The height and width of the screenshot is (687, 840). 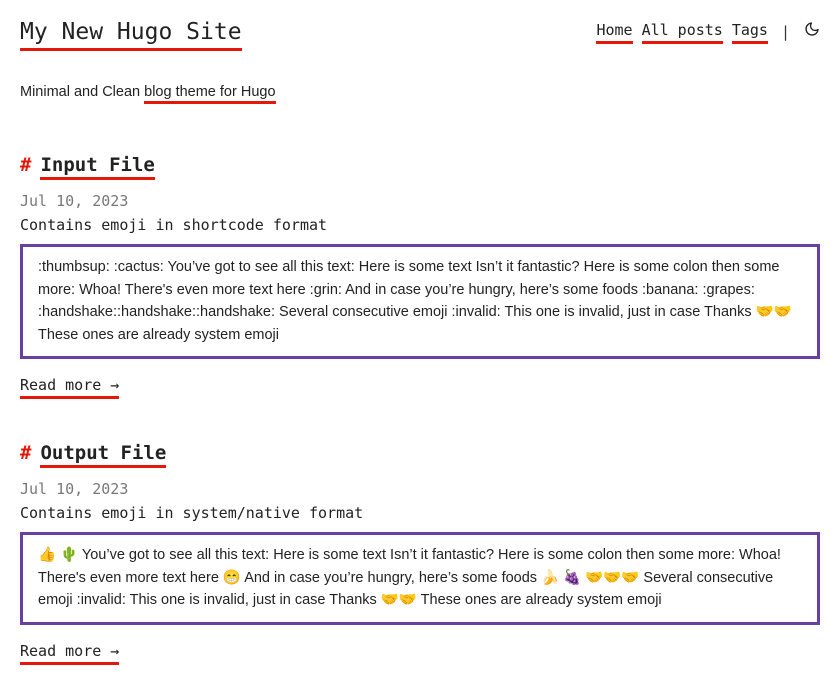 I want to click on moon-icon, so click(x=812, y=29).